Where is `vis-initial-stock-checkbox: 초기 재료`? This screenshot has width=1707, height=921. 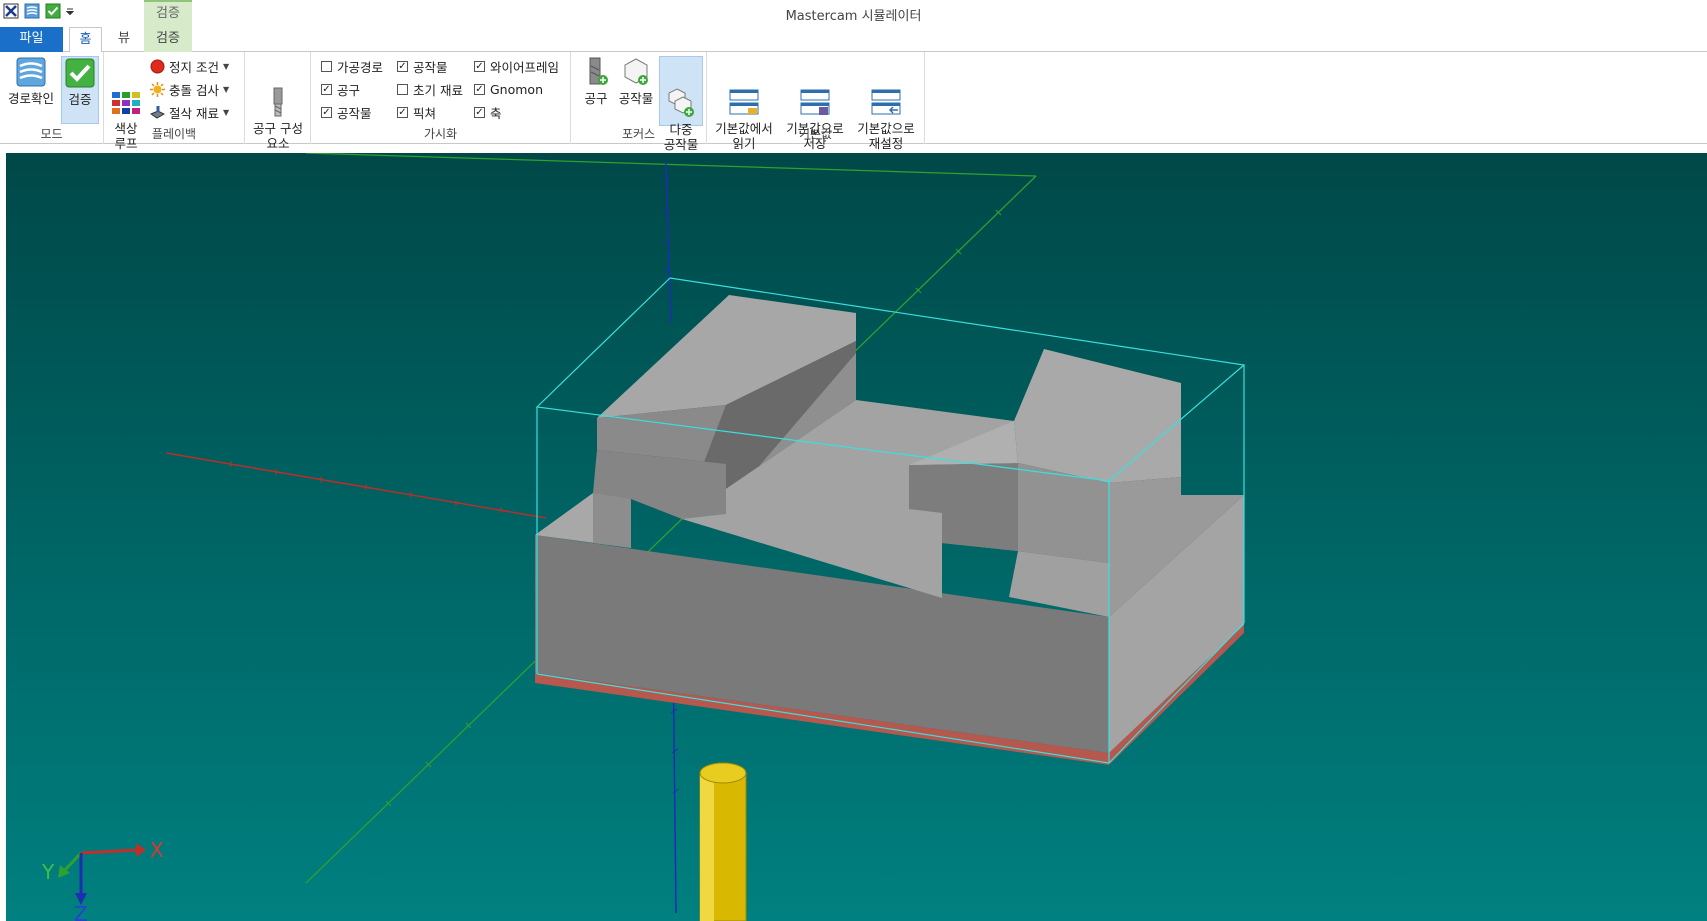
vis-initial-stock-checkbox: 초기 재료 is located at coordinates (430, 89).